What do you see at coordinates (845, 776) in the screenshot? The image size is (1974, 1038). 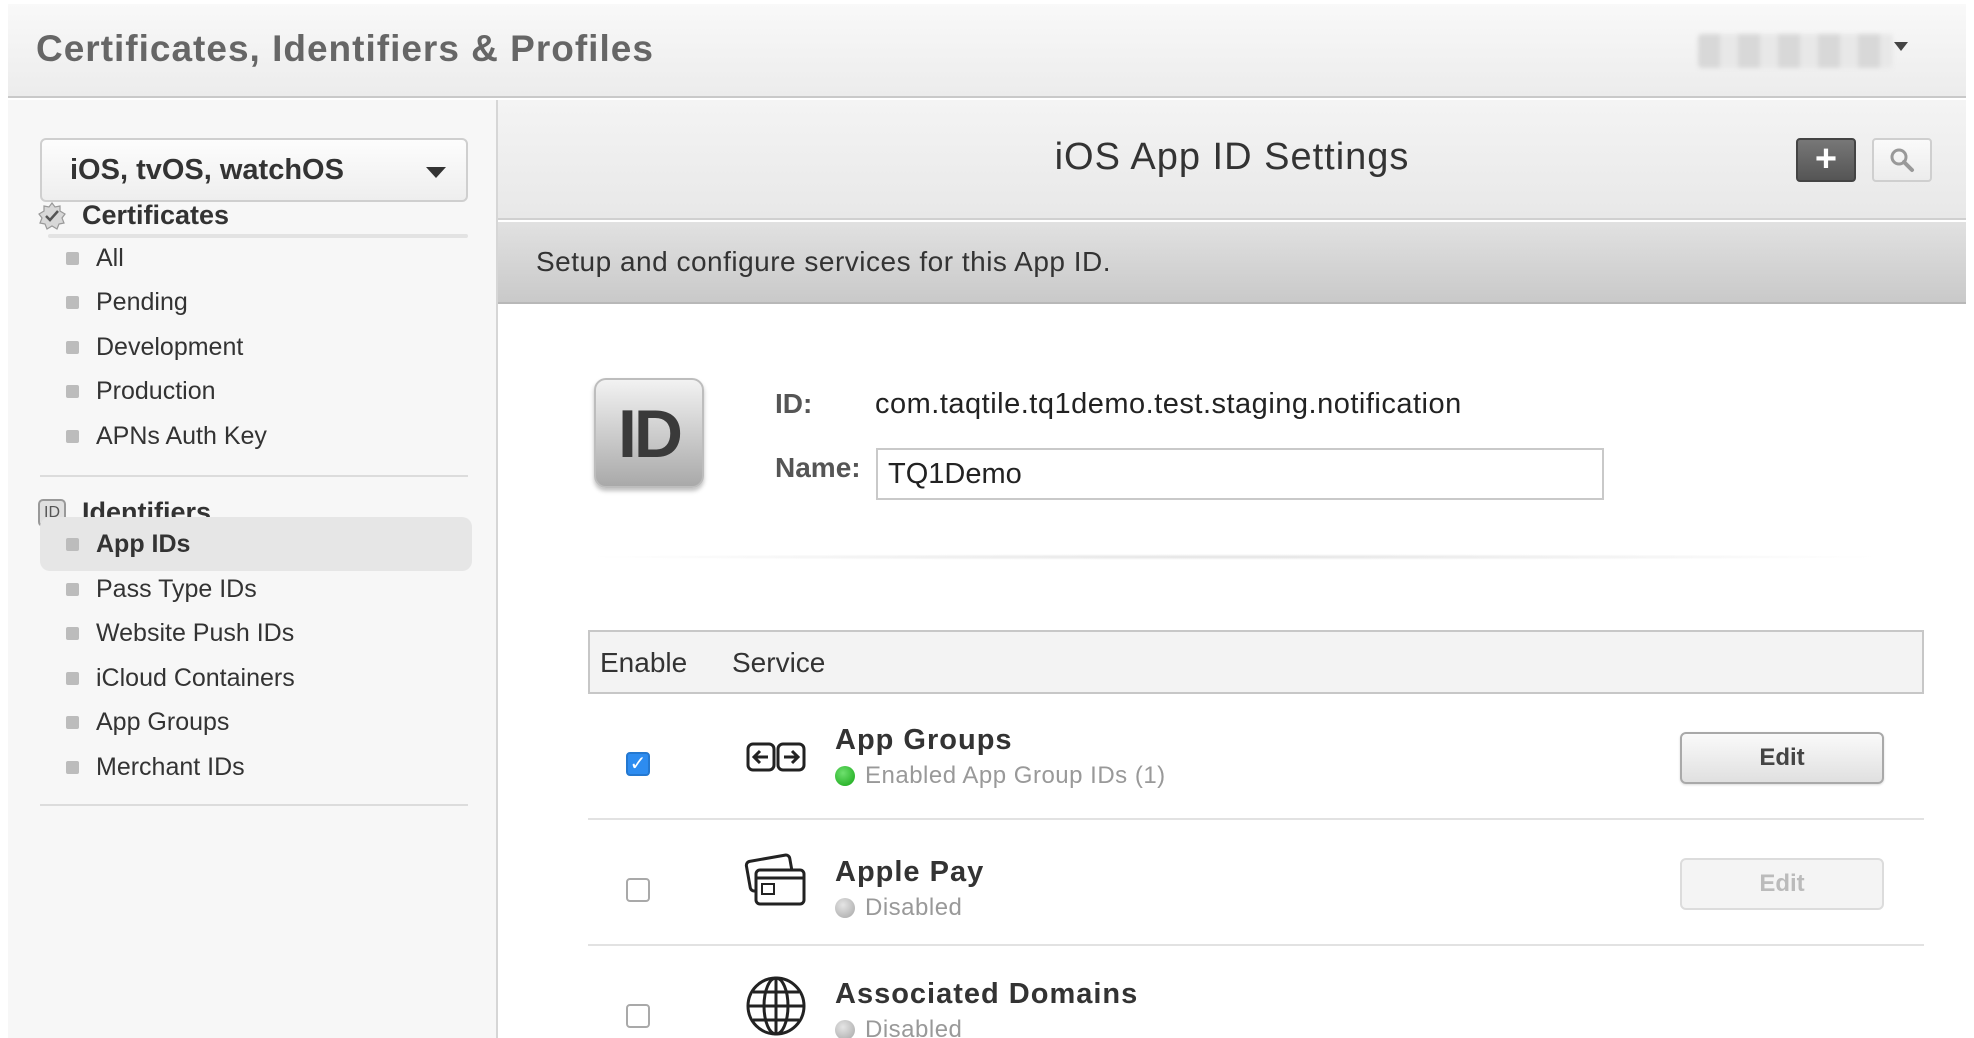 I see `status-enabled-icon` at bounding box center [845, 776].